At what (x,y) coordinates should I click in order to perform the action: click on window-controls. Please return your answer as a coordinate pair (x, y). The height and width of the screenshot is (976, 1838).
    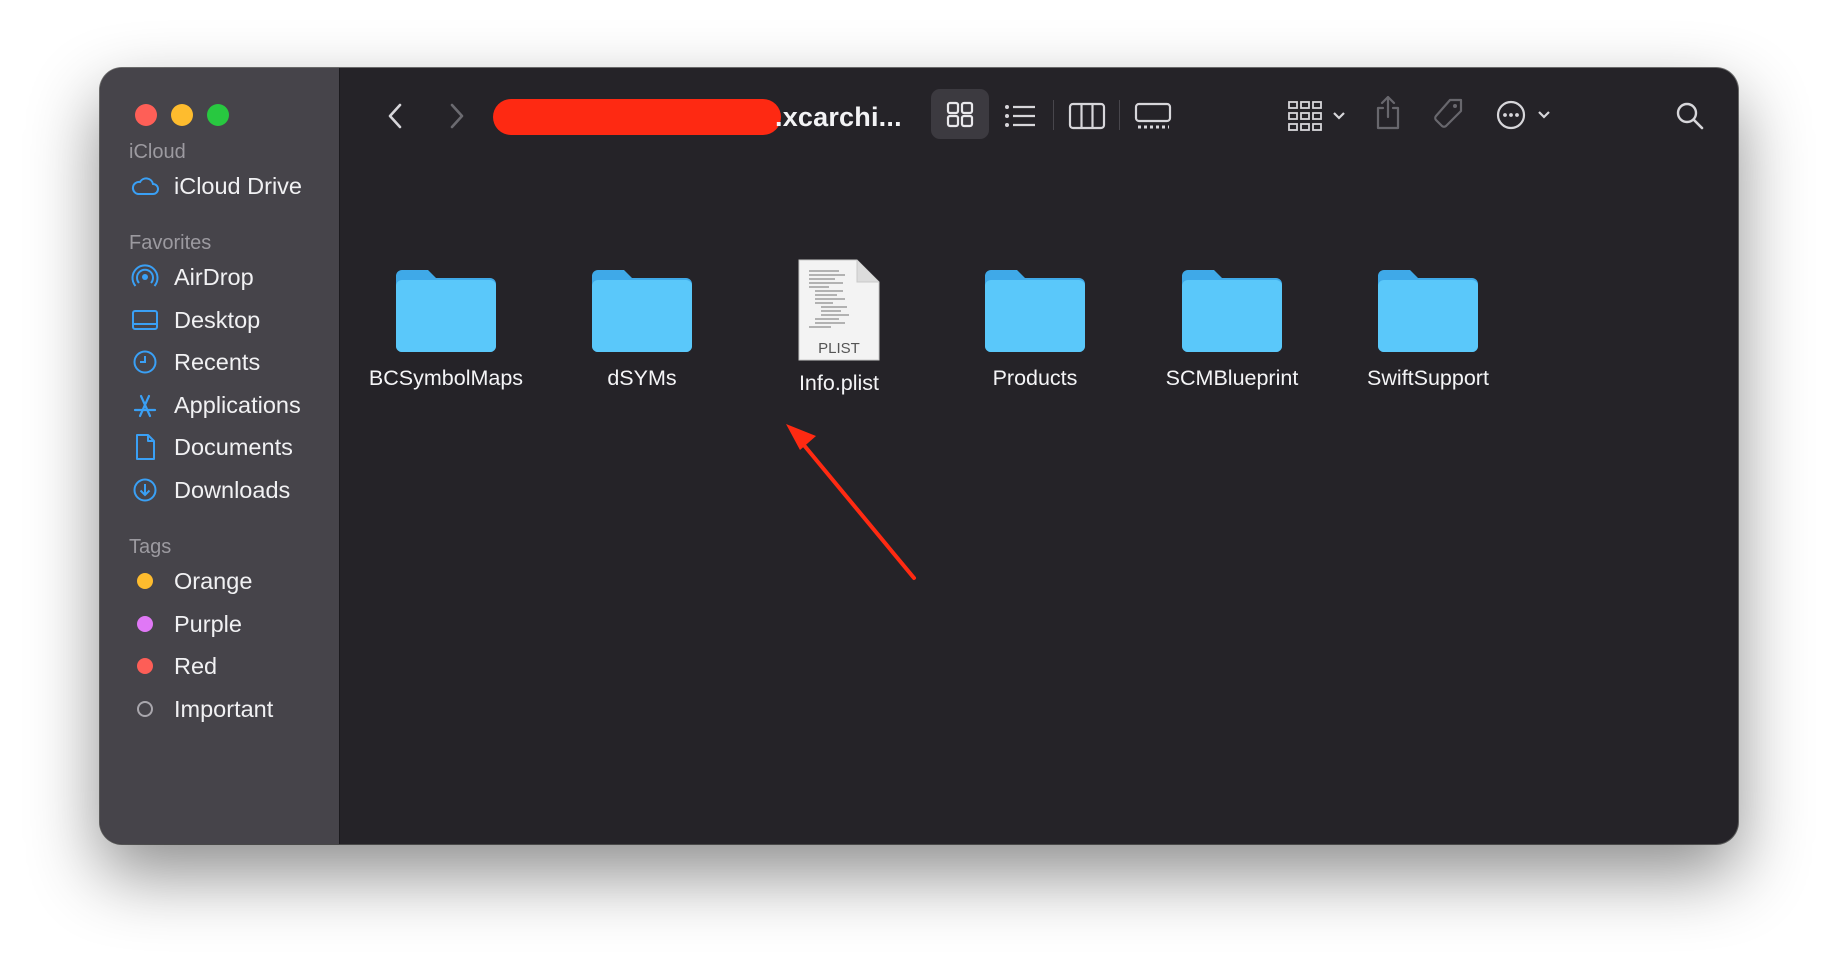
    Looking at the image, I should click on (182, 115).